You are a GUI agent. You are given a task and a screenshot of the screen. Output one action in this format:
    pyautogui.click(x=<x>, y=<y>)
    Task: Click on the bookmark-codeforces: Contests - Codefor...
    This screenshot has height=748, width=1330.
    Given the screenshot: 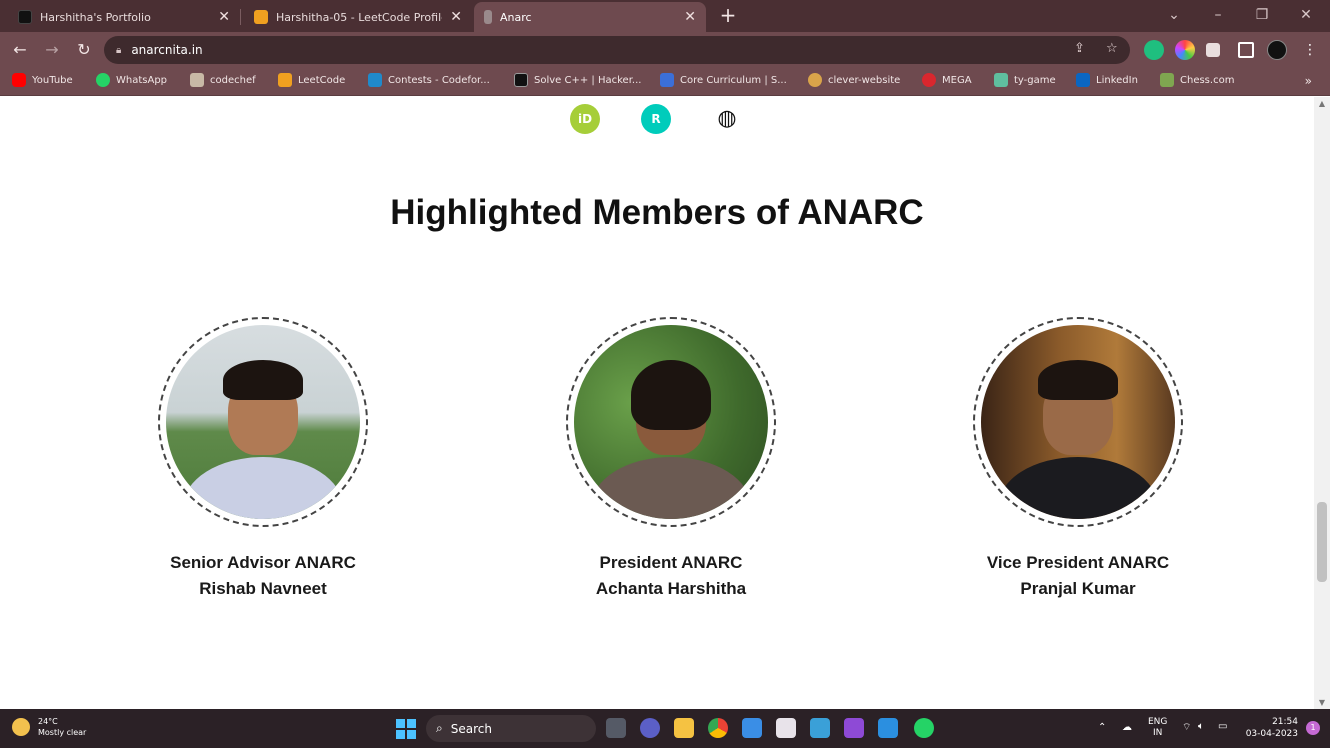 What is the action you would take?
    pyautogui.click(x=429, y=80)
    